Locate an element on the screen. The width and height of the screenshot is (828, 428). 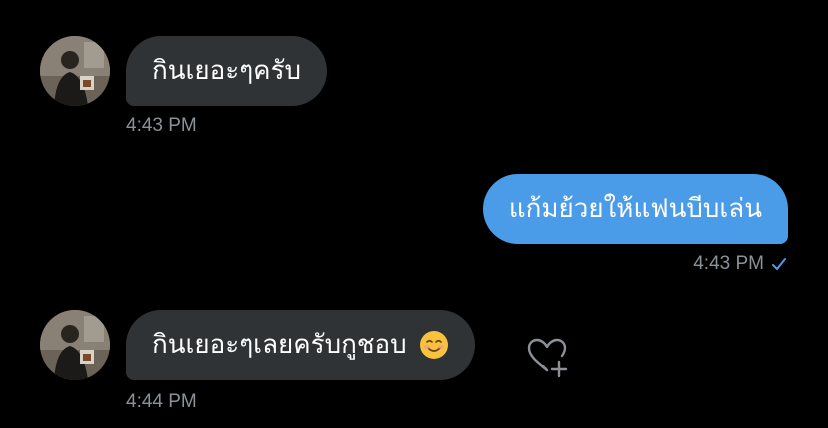
smiling-face-emoji-icon is located at coordinates (433, 345).